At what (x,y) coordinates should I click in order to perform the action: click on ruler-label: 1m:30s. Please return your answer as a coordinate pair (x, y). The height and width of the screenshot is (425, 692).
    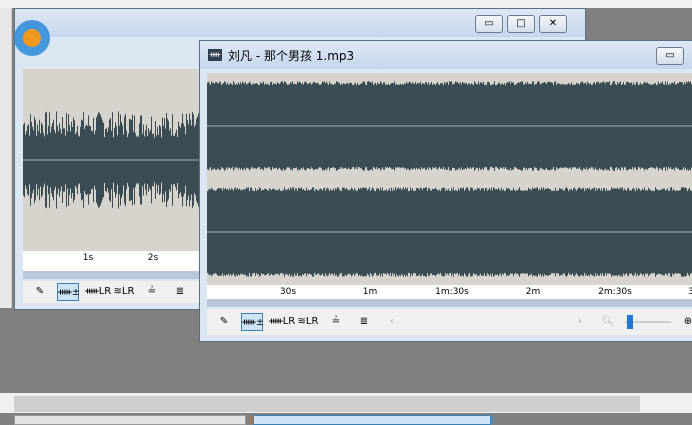
    Looking at the image, I should click on (452, 292).